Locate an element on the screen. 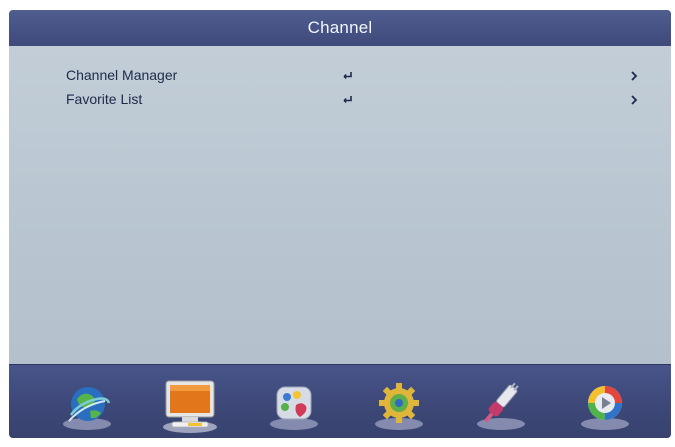 The image size is (675, 447). globe-signal-icon is located at coordinates (87, 408).